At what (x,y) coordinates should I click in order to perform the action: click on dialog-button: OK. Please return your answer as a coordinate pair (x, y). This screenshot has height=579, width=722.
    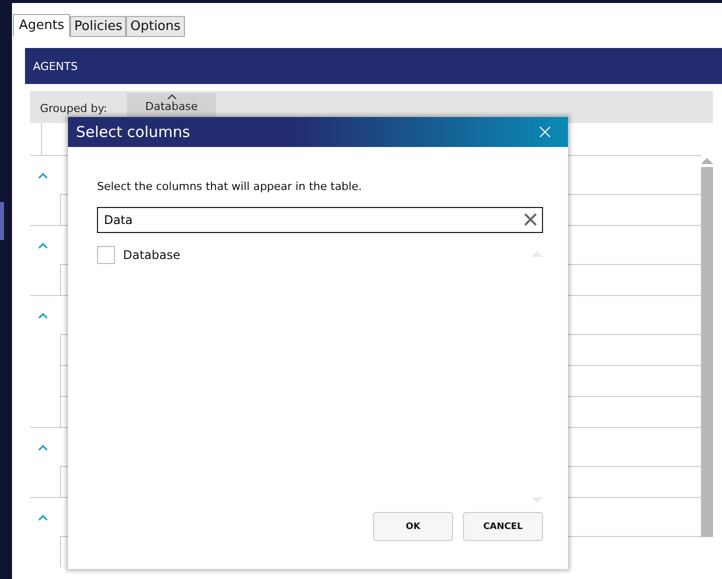
    Looking at the image, I should click on (413, 526).